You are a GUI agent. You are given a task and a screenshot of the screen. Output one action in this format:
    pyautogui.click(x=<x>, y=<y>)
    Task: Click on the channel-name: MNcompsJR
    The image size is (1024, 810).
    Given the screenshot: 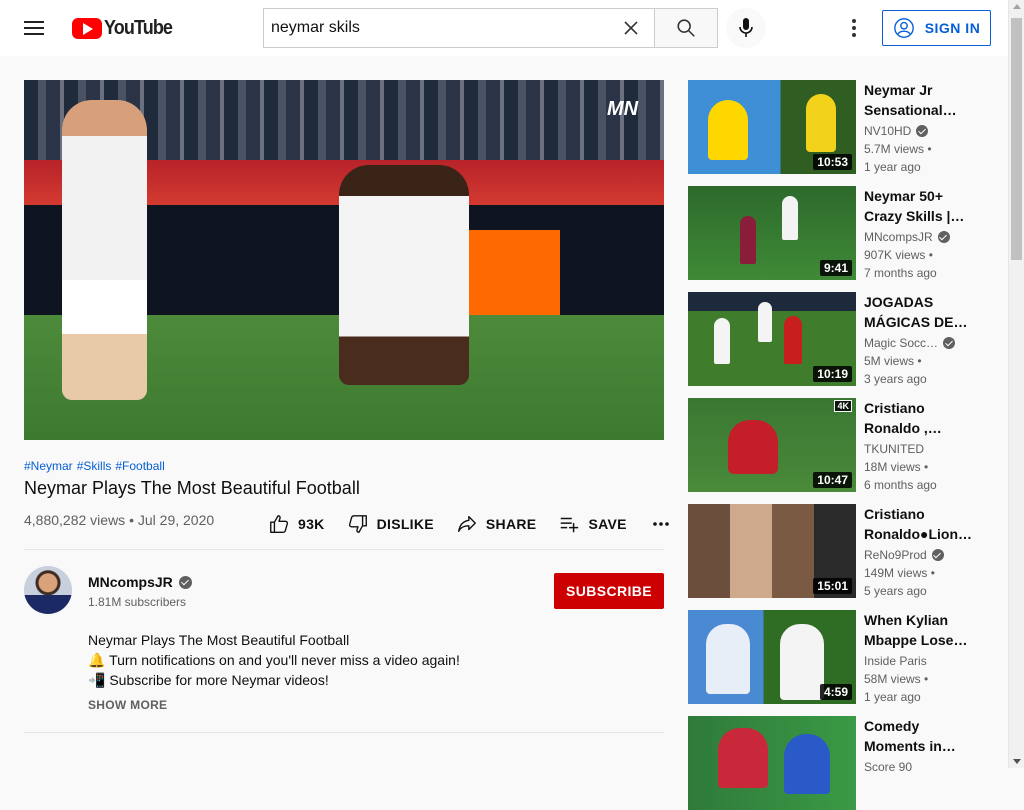 What is the action you would take?
    pyautogui.click(x=140, y=582)
    